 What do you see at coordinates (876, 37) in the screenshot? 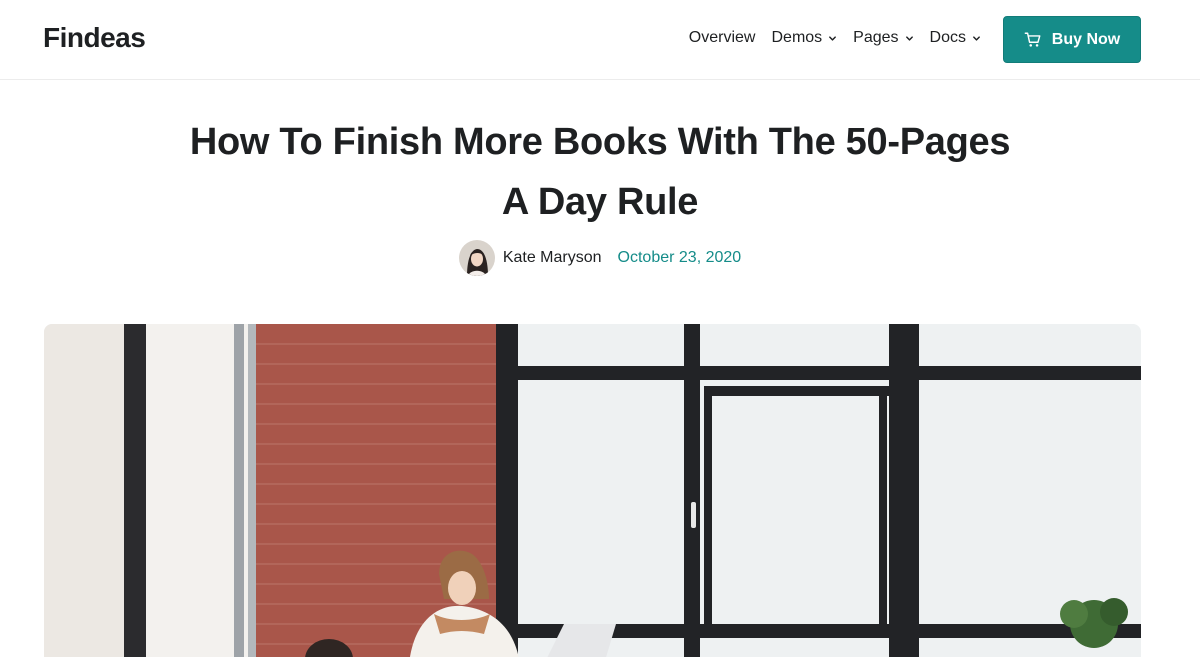
I see `nav-item-label: Pages` at bounding box center [876, 37].